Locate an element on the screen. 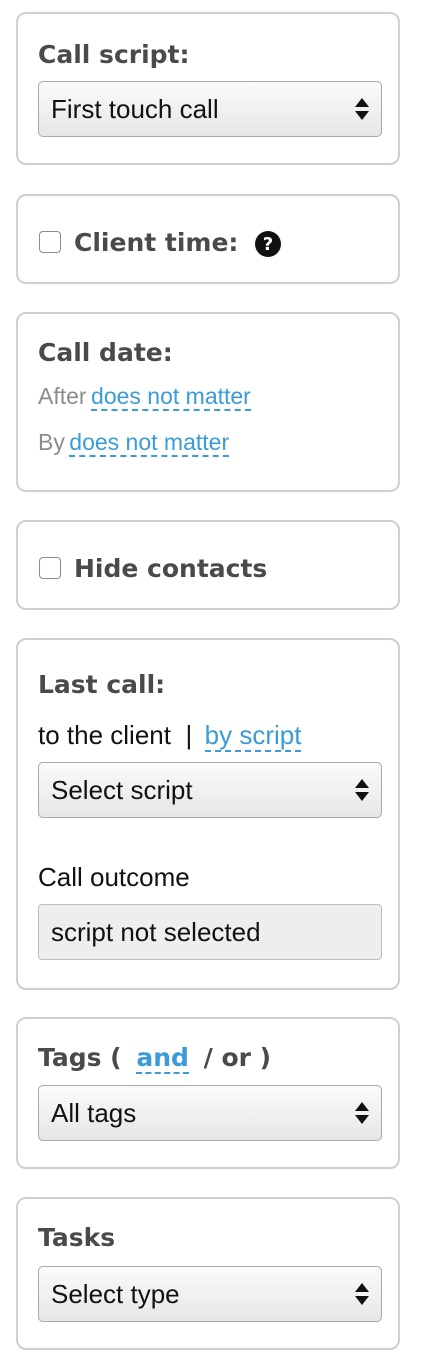  last-call-mode-row: to the client | by script is located at coordinates (170, 736).